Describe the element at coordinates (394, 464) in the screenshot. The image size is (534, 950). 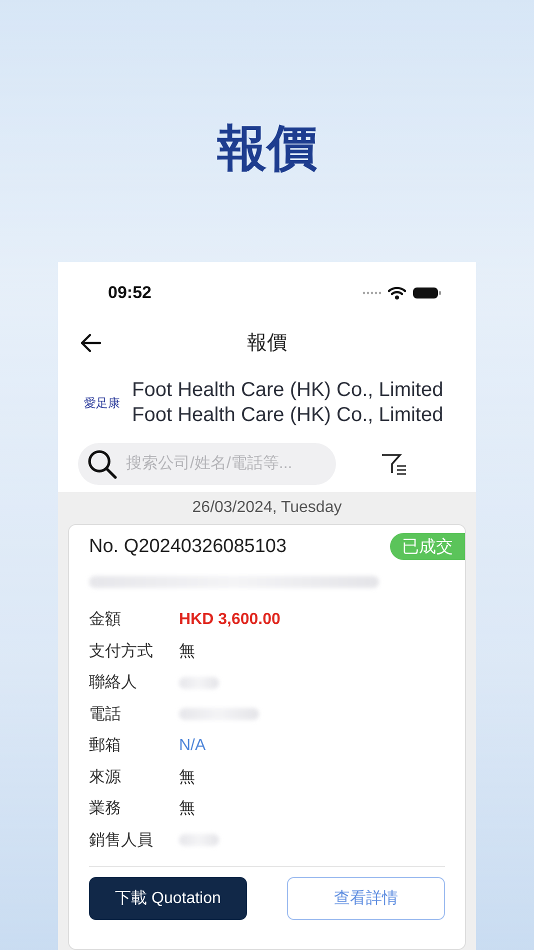
I see `filter-button` at that location.